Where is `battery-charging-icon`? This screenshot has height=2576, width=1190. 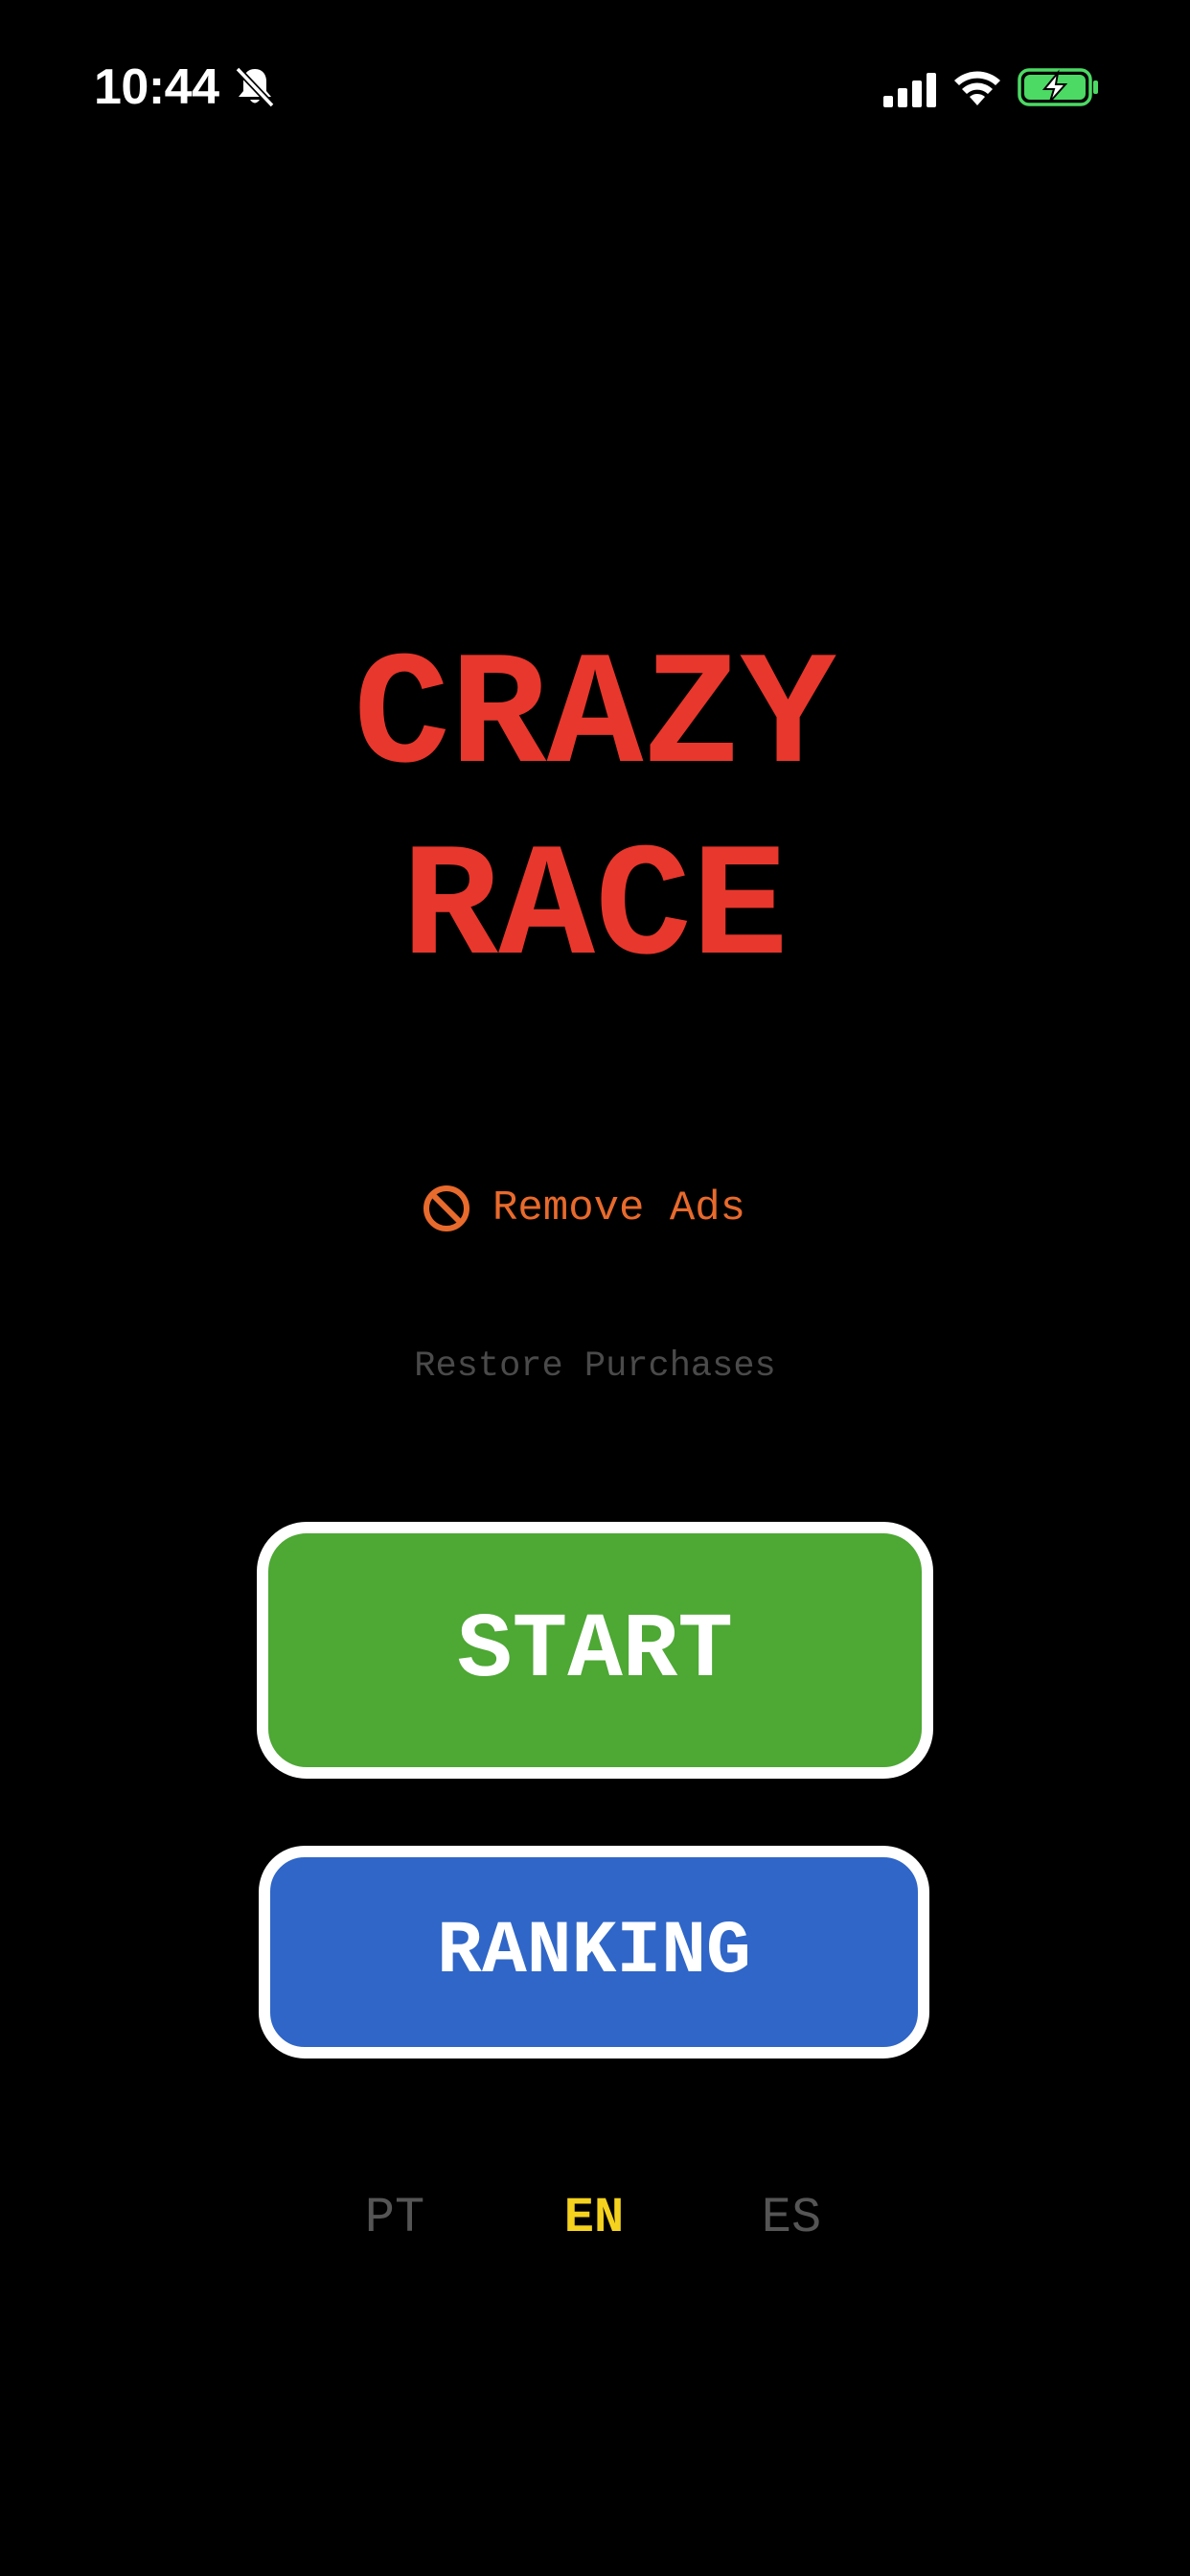
battery-charging-icon is located at coordinates (1058, 87).